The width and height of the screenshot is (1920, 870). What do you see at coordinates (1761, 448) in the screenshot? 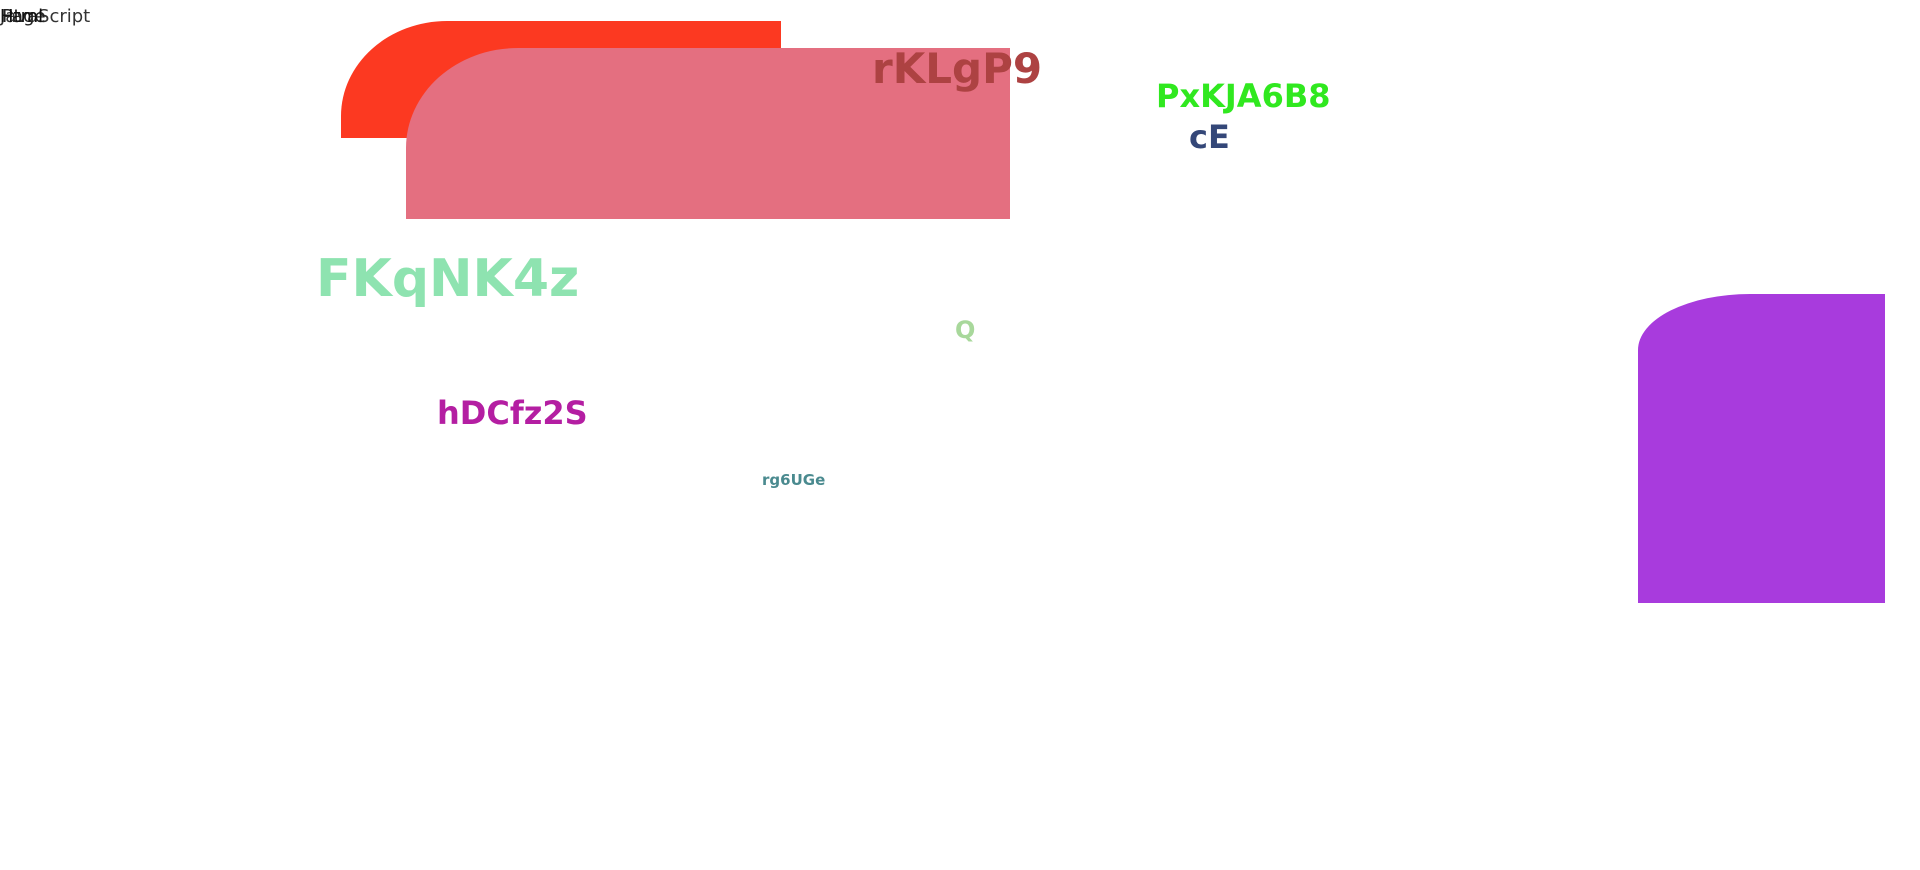
I see `purple-rounded-rectangle` at bounding box center [1761, 448].